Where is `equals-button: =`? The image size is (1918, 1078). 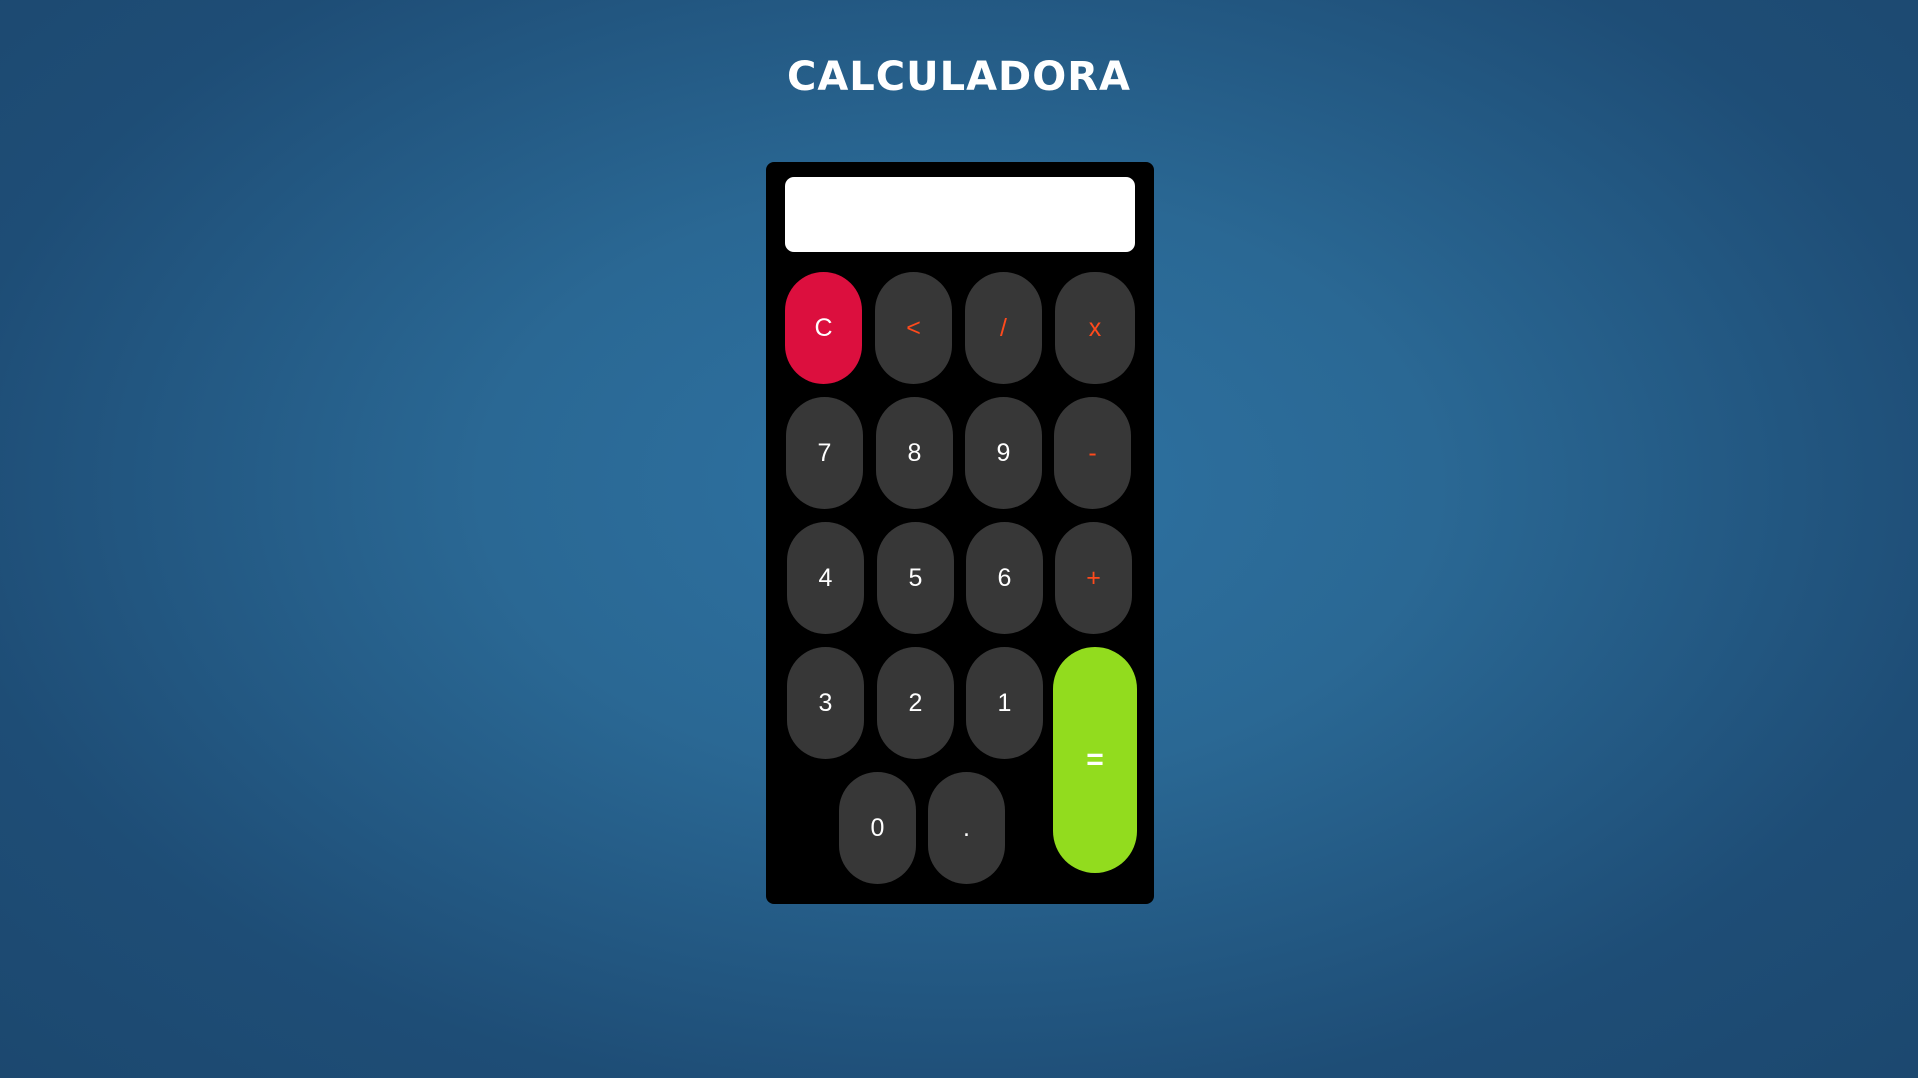 equals-button: = is located at coordinates (1095, 760).